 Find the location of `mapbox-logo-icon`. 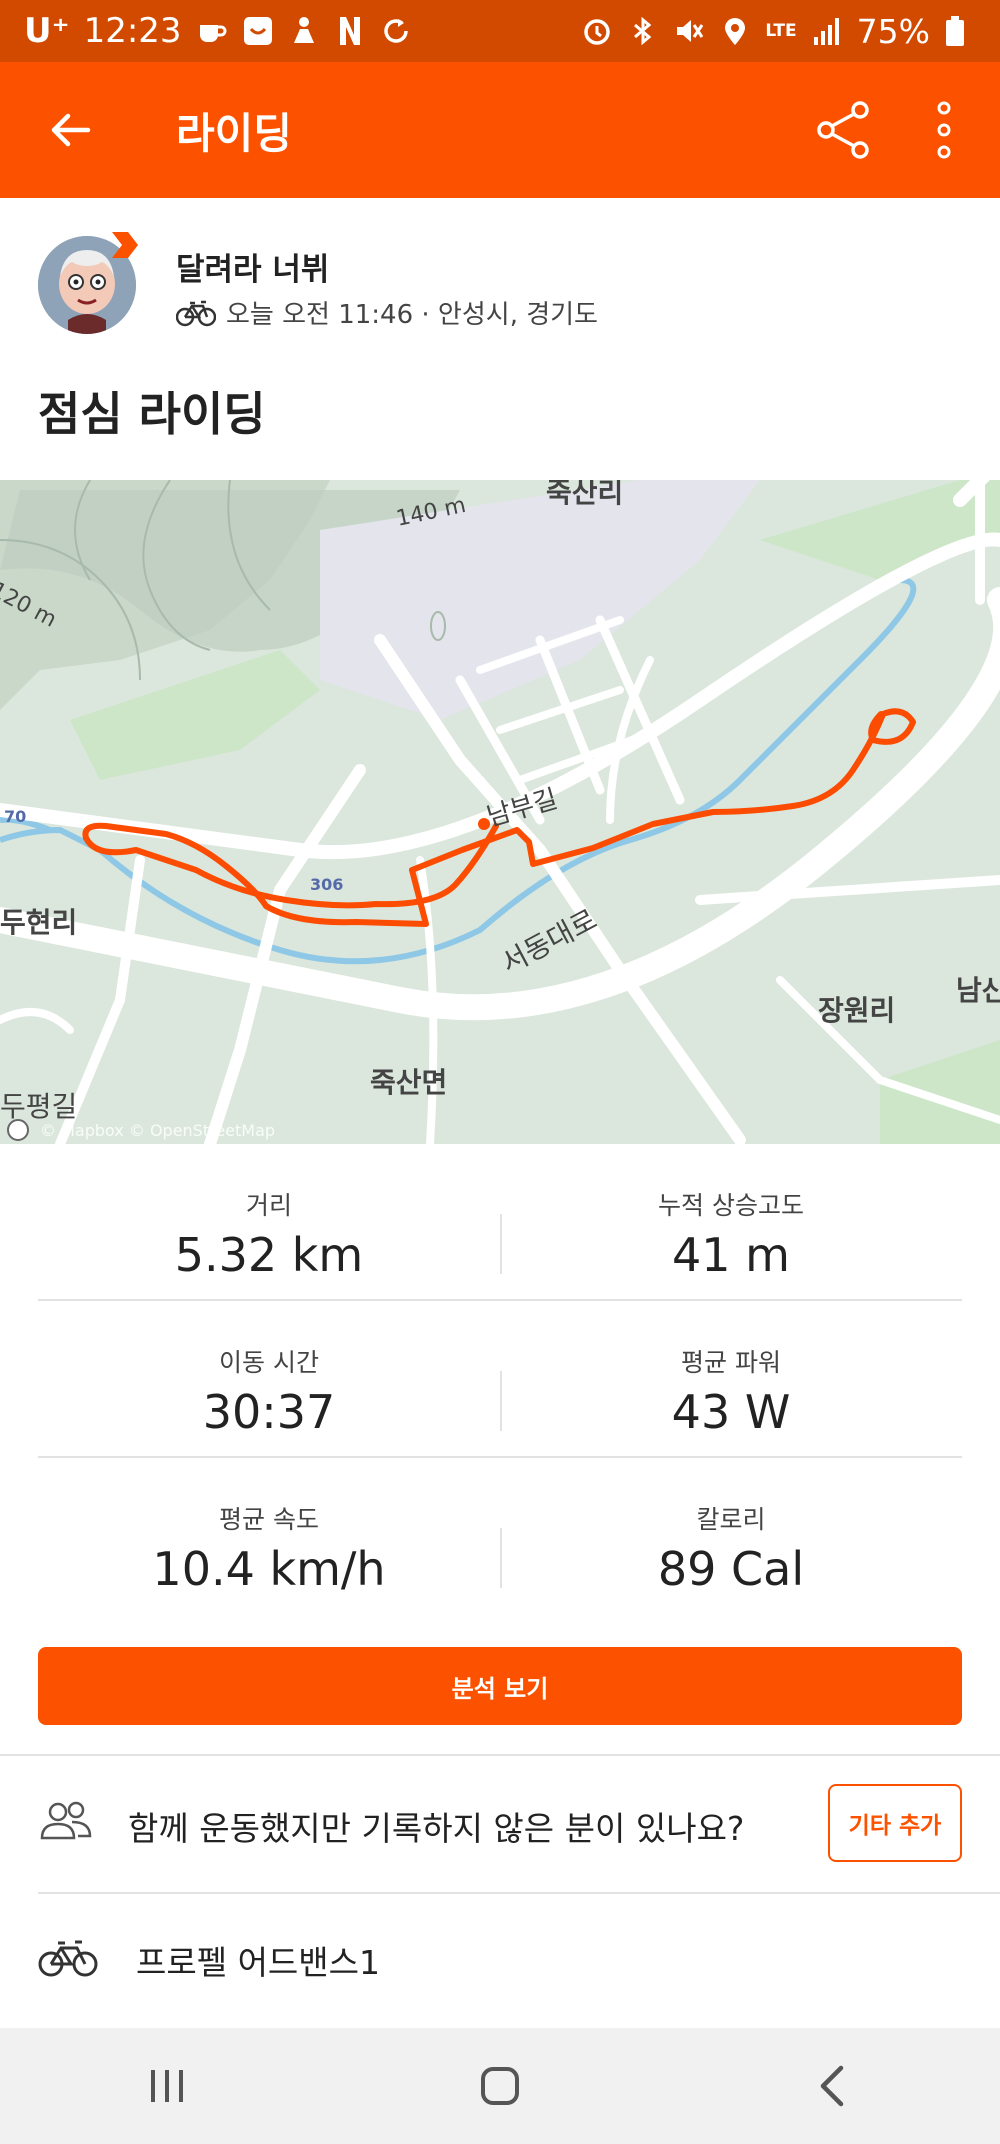

mapbox-logo-icon is located at coordinates (18, 1130).